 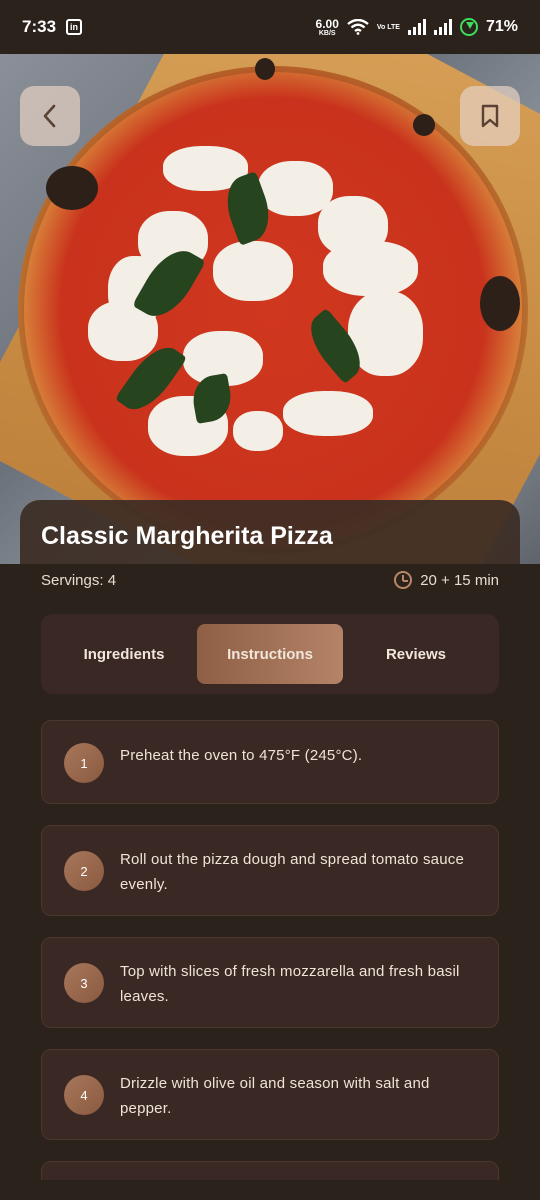 What do you see at coordinates (501, 26) in the screenshot?
I see `battery-percent: 71%` at bounding box center [501, 26].